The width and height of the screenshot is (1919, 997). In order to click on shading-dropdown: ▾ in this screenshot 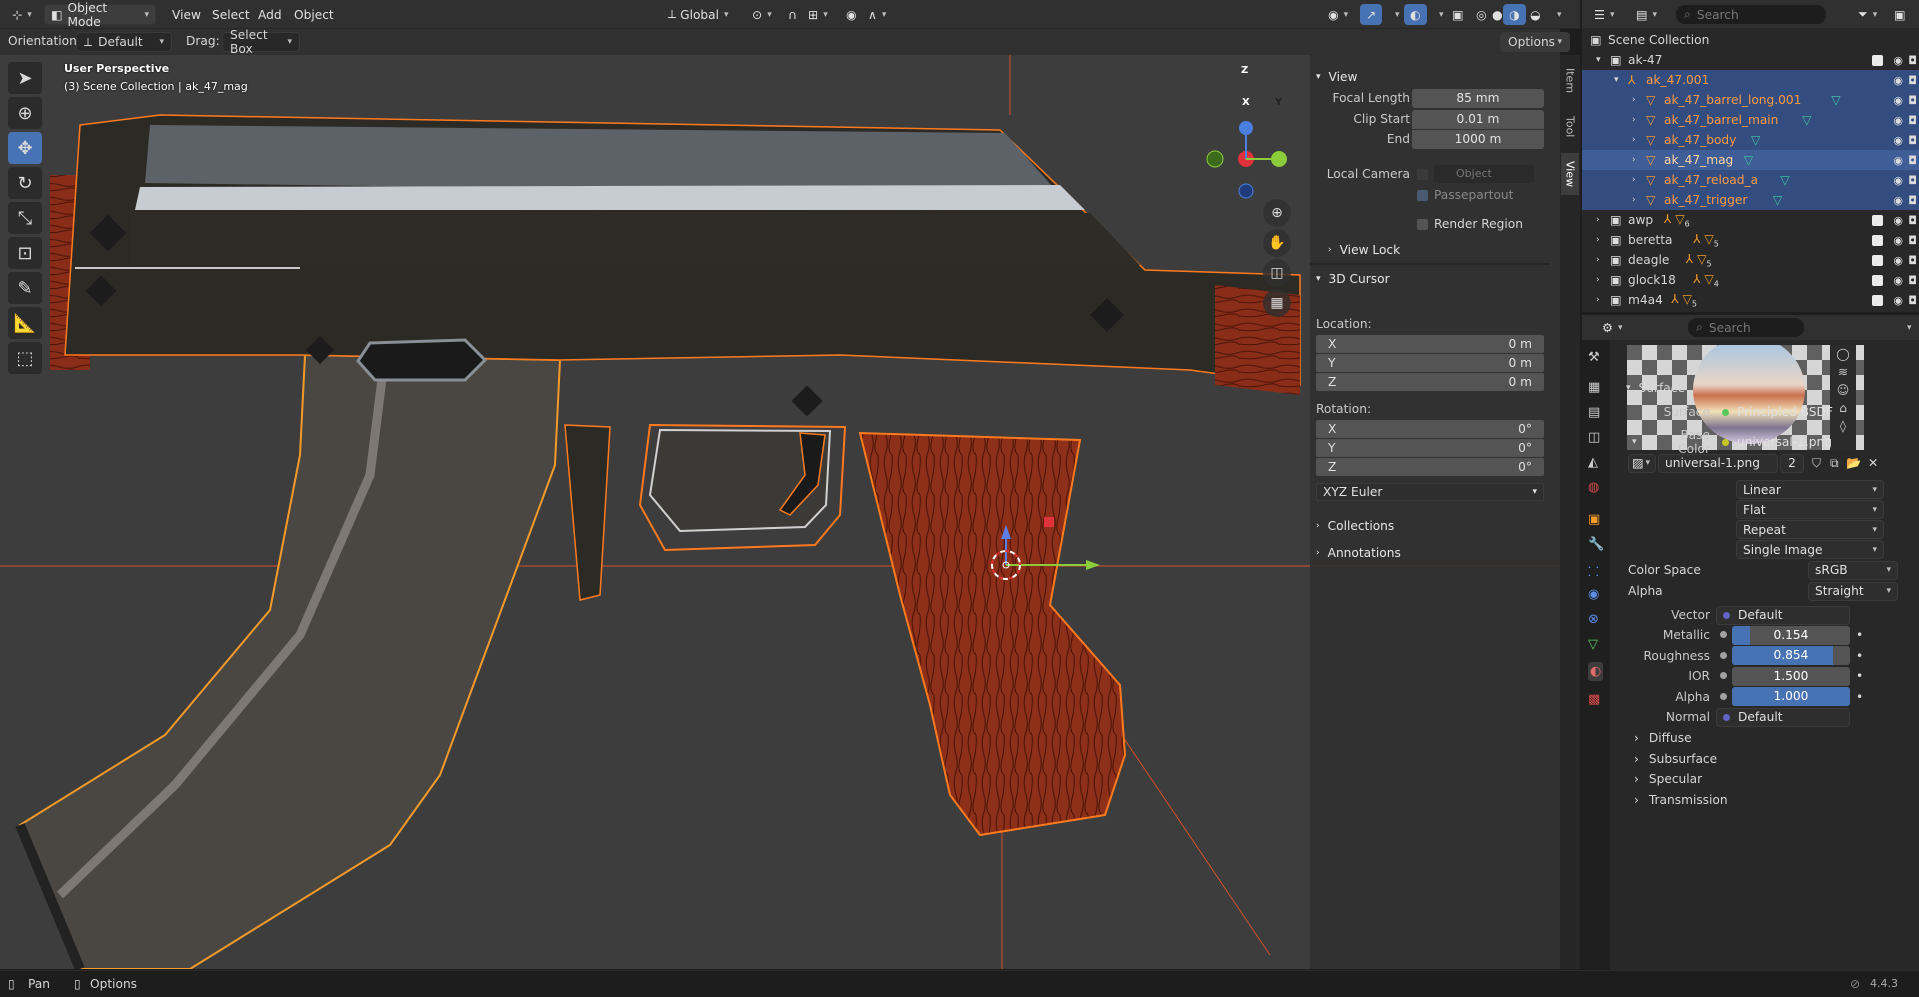, I will do `click(1557, 14)`.